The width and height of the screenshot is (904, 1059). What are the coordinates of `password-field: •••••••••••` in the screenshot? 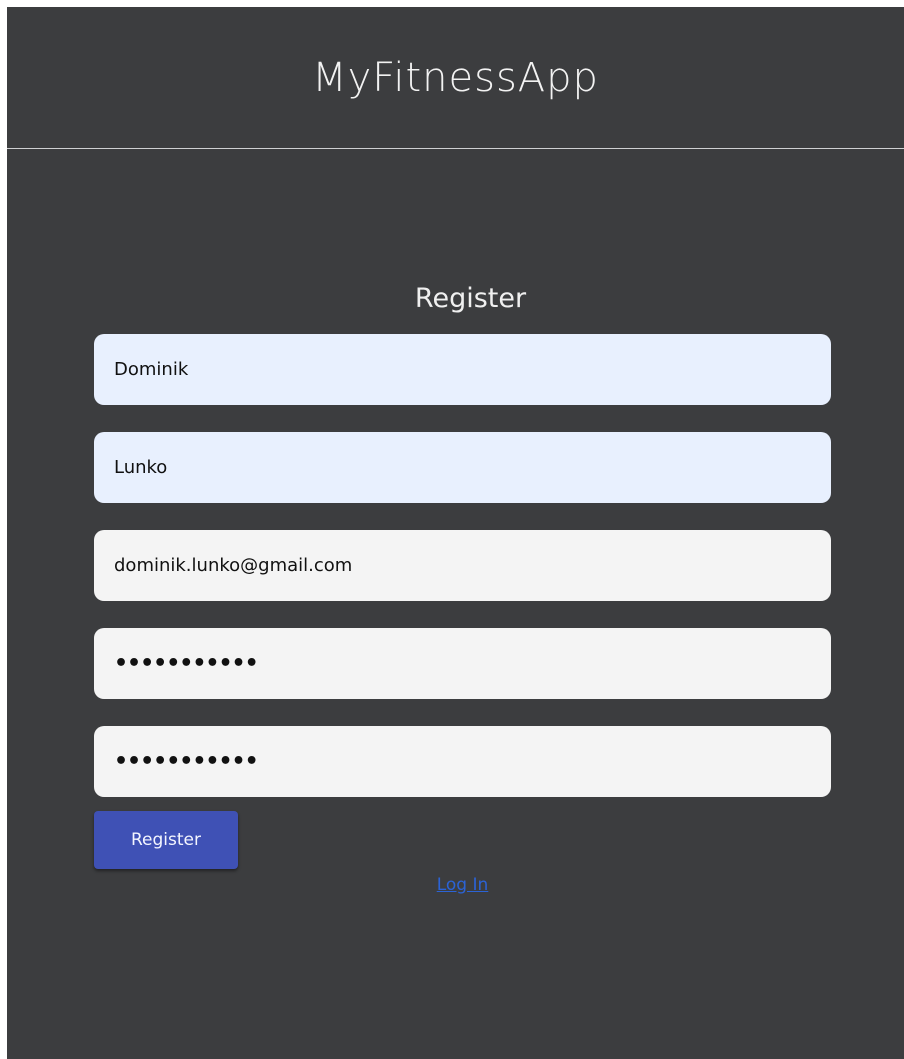 It's located at (462, 663).